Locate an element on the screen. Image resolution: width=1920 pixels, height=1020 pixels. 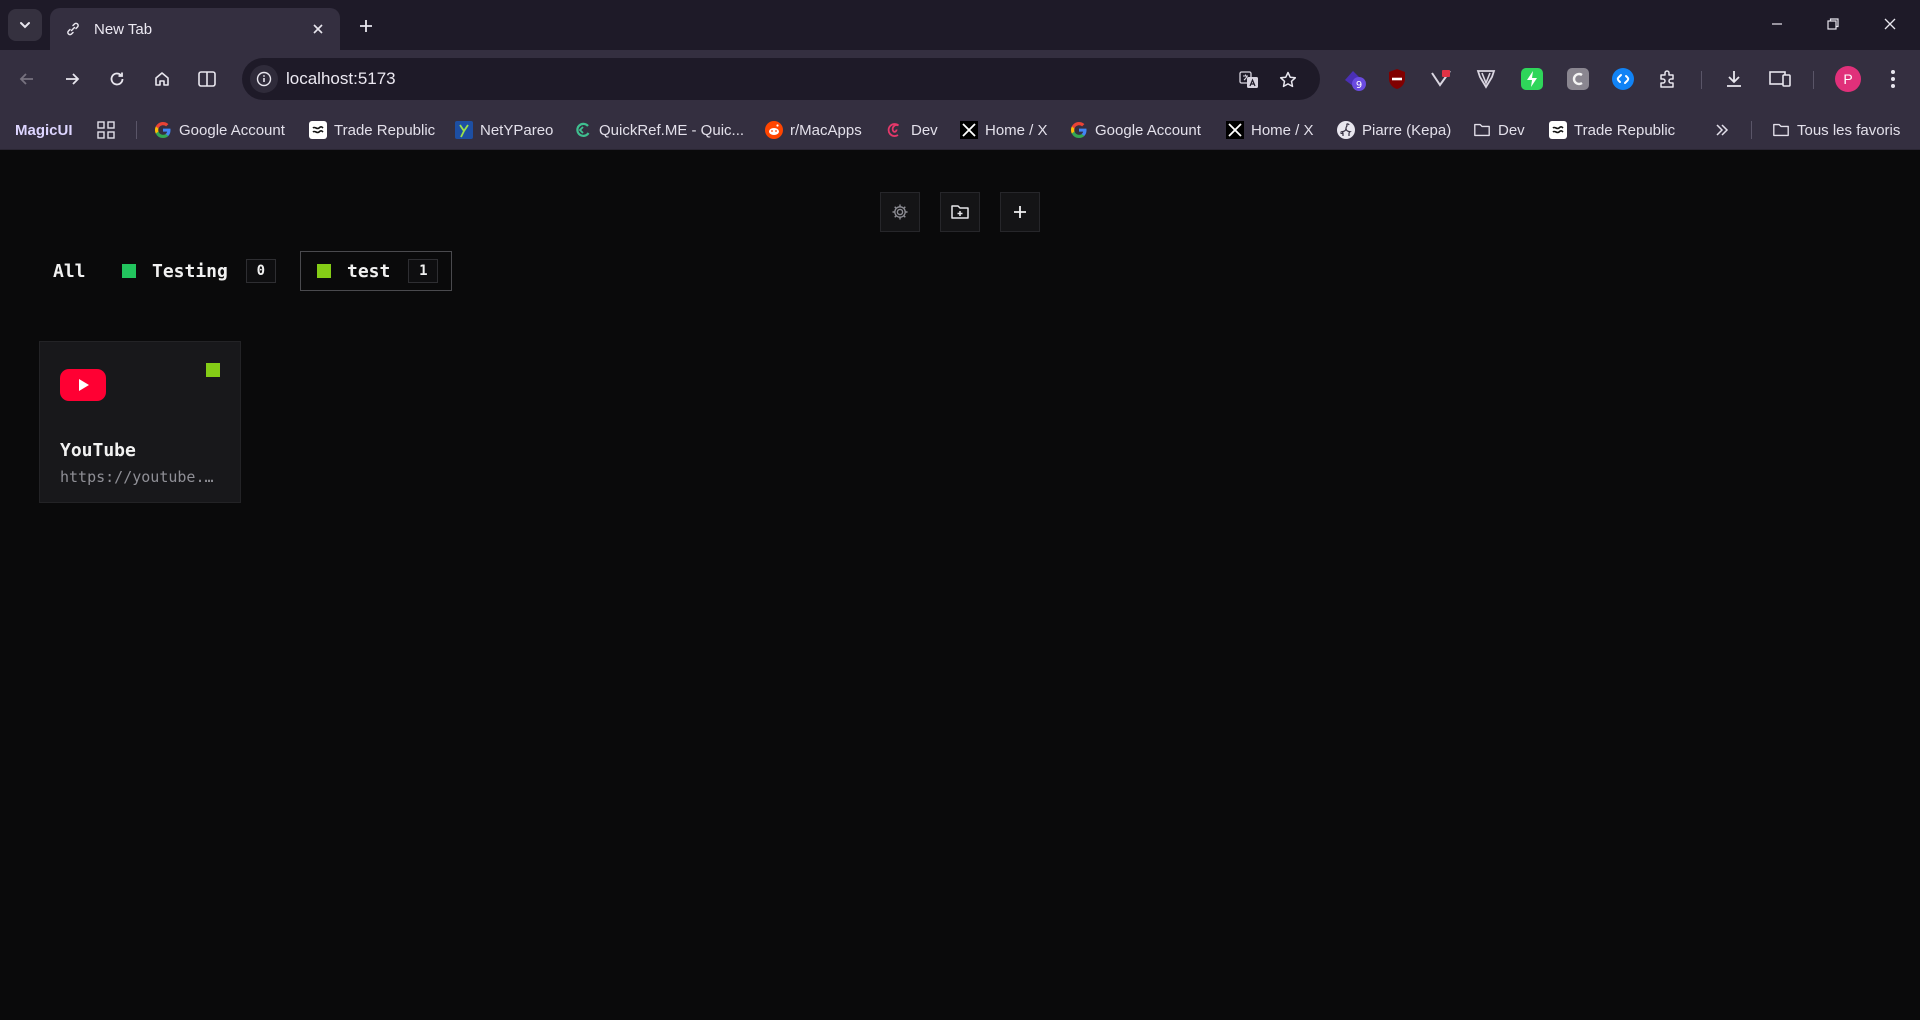
translate-icon is located at coordinates (1249, 80).